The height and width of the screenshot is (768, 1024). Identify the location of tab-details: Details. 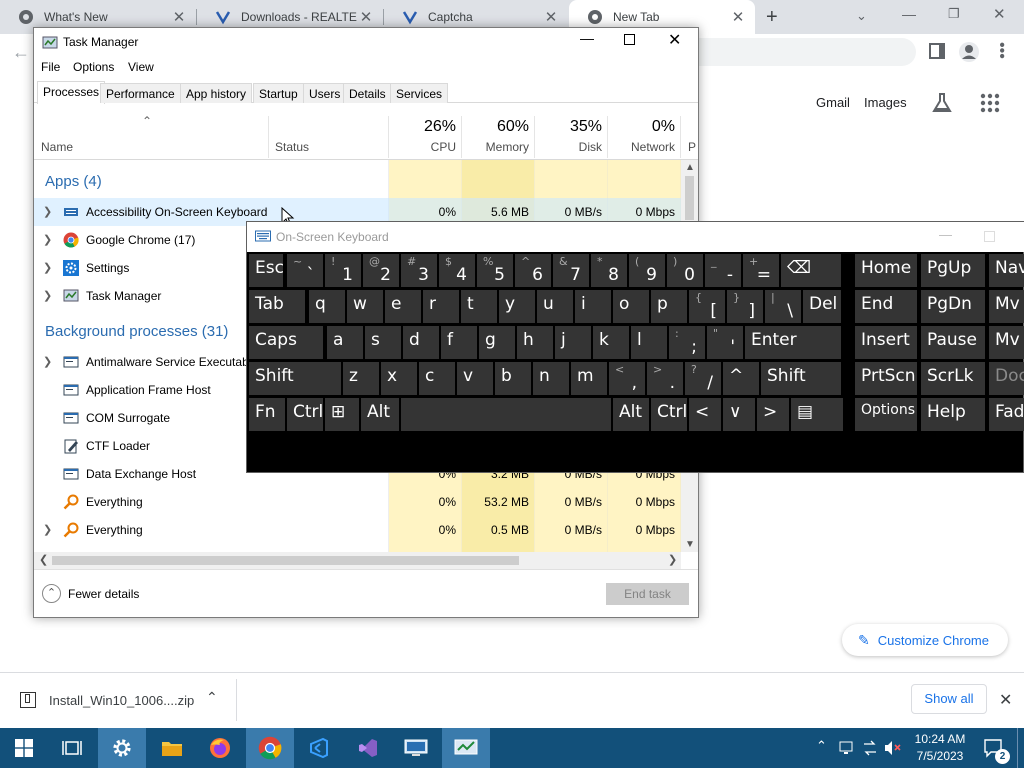
(367, 93).